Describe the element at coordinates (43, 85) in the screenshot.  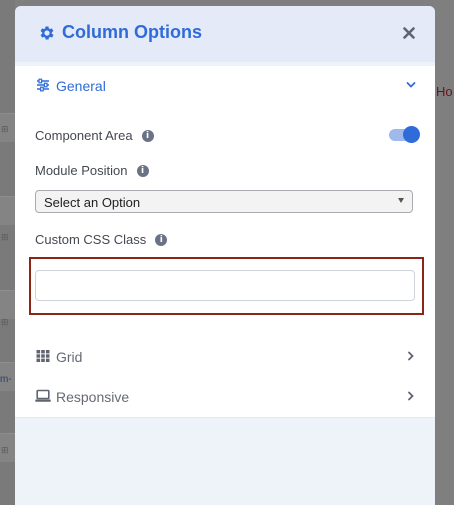
I see `sliders-icon` at that location.